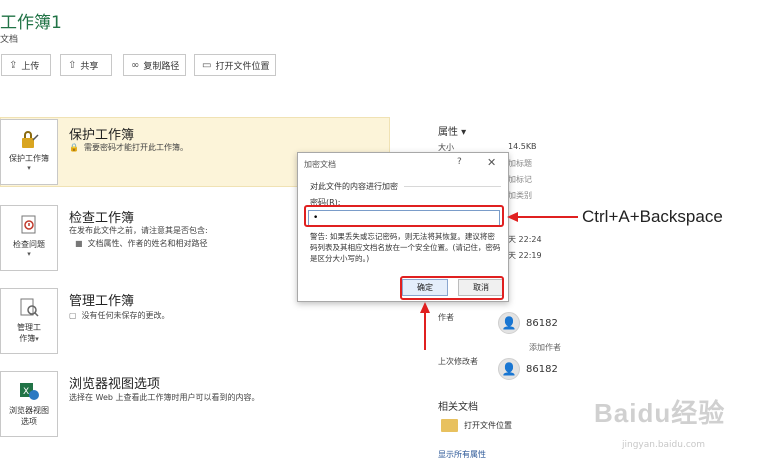 The height and width of the screenshot is (467, 768). What do you see at coordinates (664, 445) in the screenshot?
I see `baidu-watermark-url: jingyan.baidu.com` at bounding box center [664, 445].